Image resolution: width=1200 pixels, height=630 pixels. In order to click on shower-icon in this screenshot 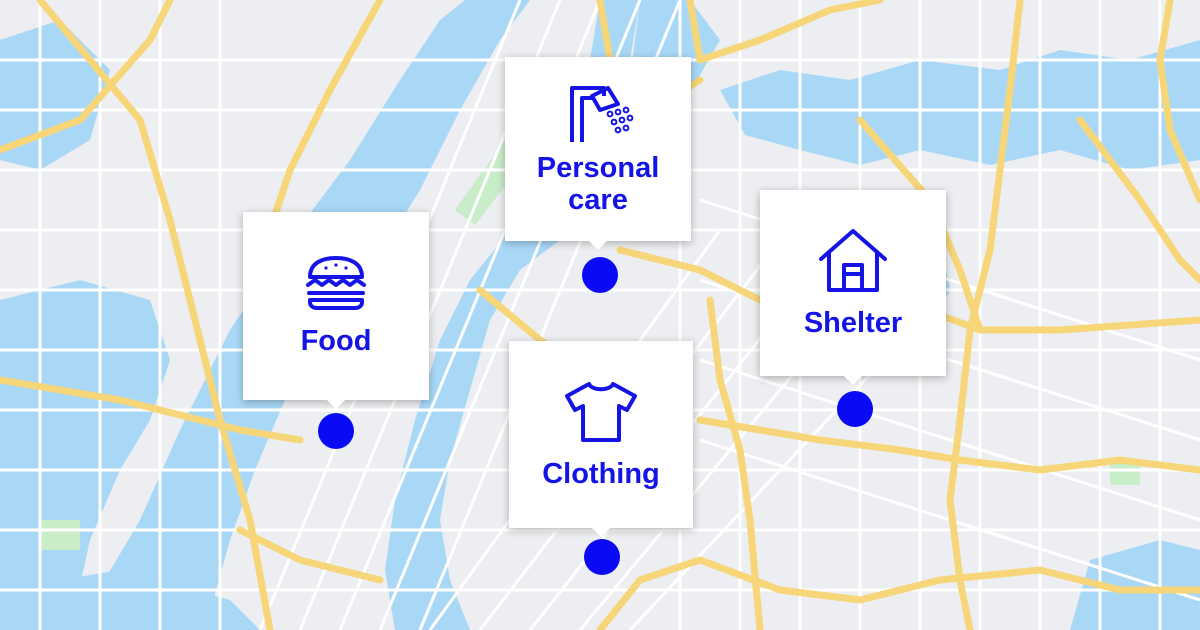, I will do `click(602, 114)`.